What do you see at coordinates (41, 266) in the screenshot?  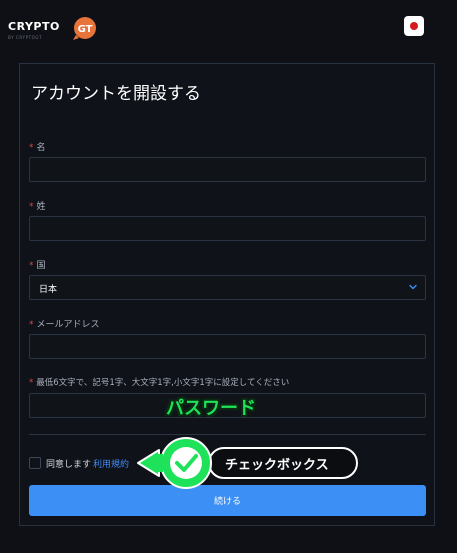 I see `country-label-text: 国` at bounding box center [41, 266].